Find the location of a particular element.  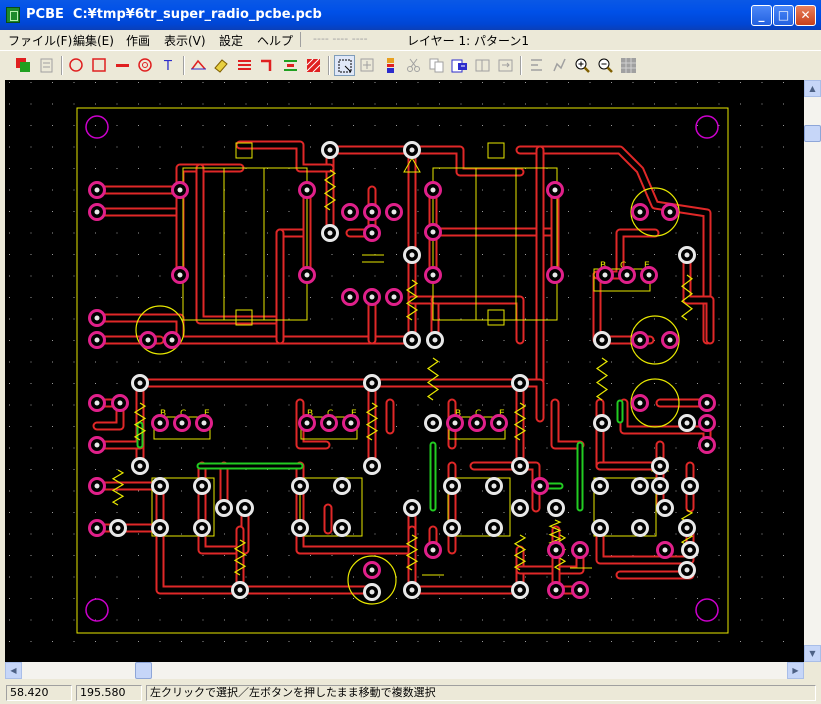

target-icon is located at coordinates (145, 65).